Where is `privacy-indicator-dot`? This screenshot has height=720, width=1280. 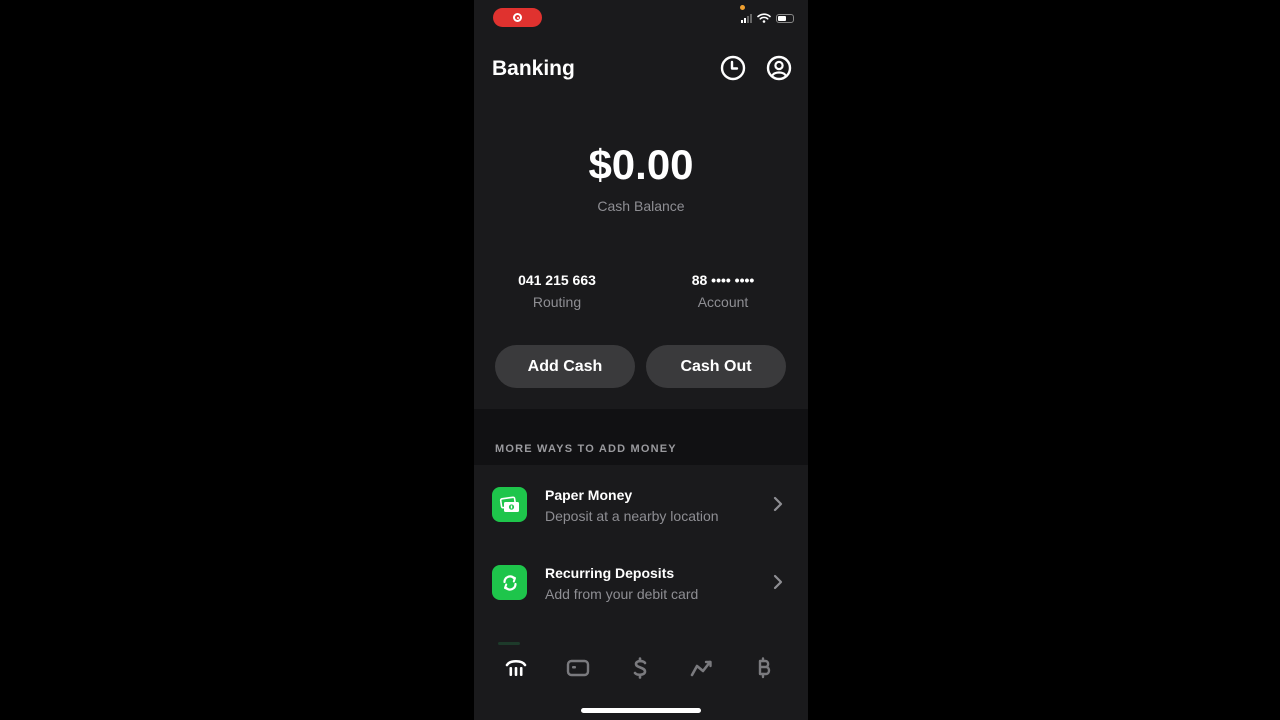
privacy-indicator-dot is located at coordinates (742, 7).